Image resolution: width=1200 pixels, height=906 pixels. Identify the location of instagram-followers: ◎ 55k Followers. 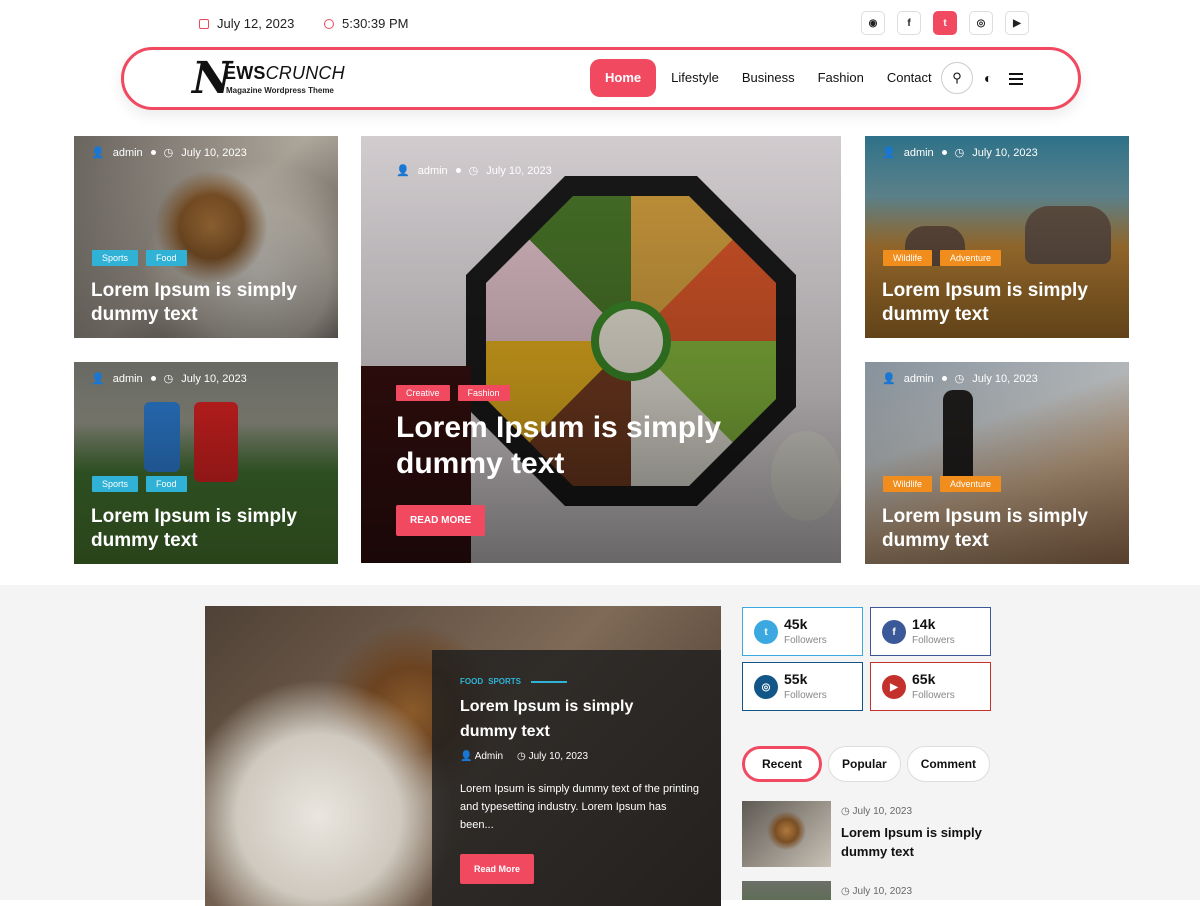
(802, 686).